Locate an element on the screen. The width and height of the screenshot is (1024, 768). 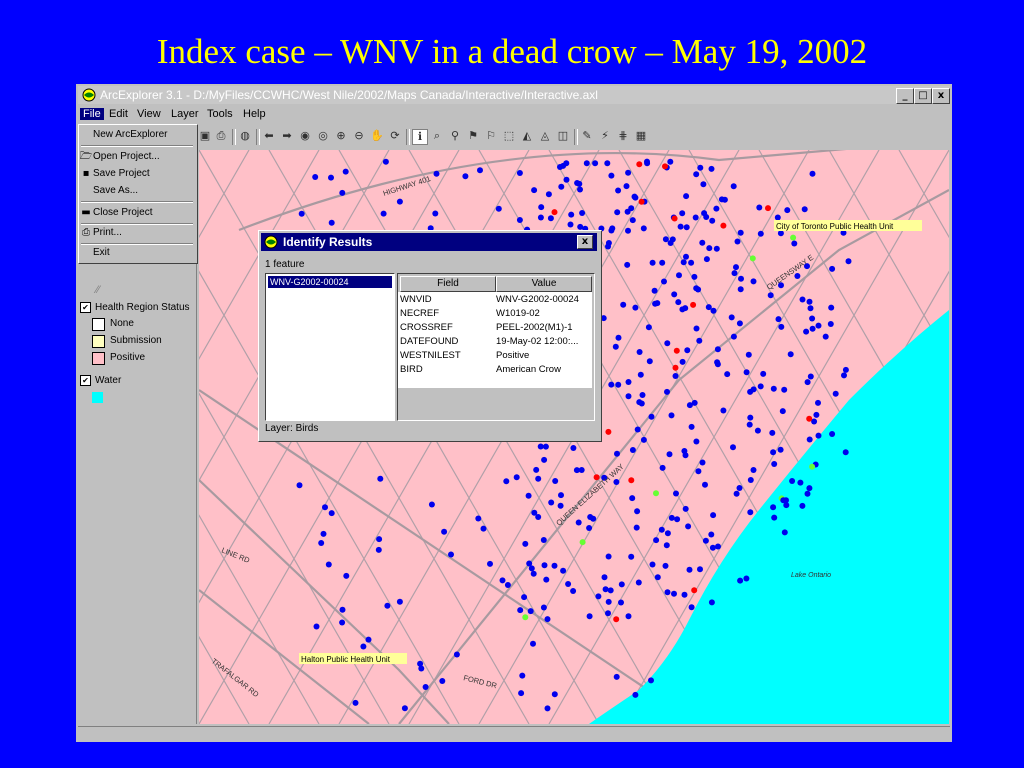
buffer-icon: ◫ is located at coordinates (563, 136).